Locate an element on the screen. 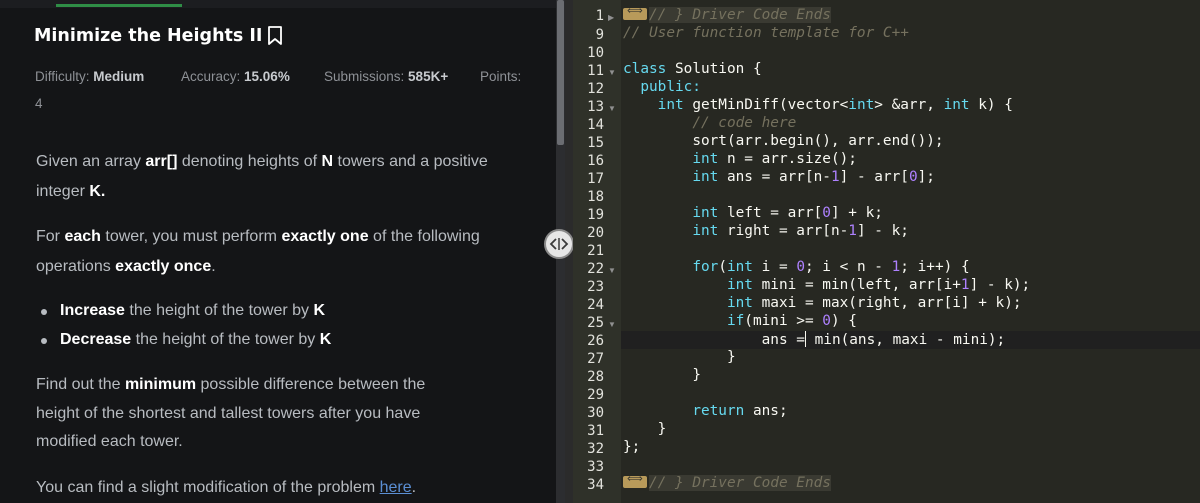  statement-line: integer K. is located at coordinates (71, 191).